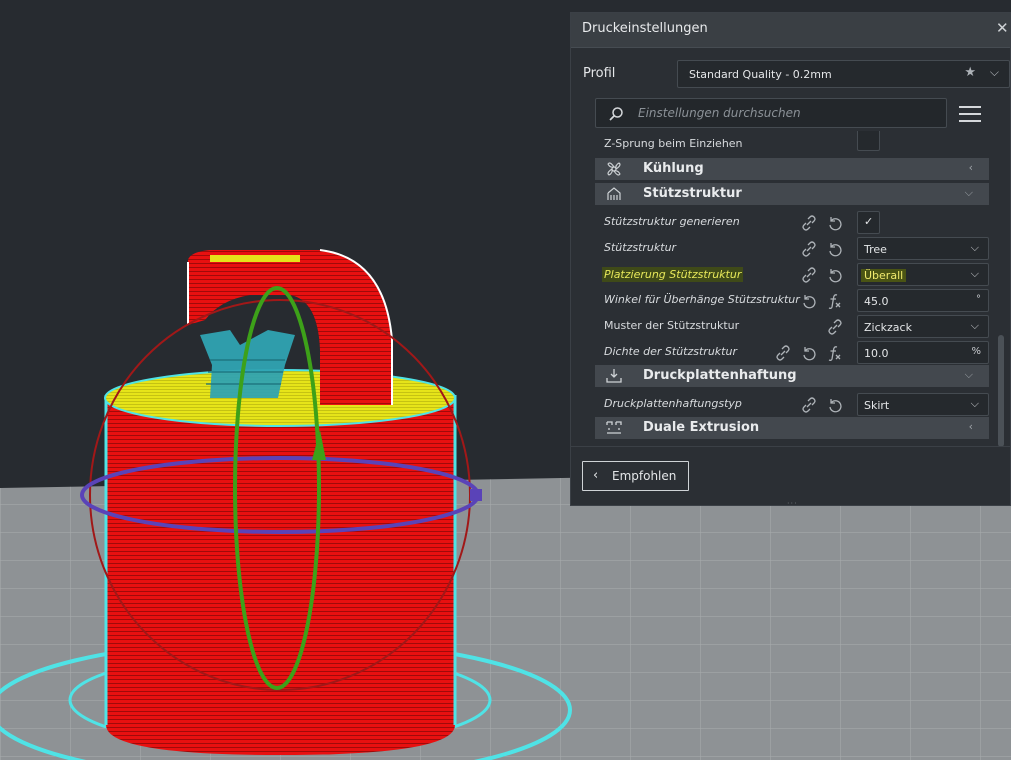  Describe the element at coordinates (599, 73) in the screenshot. I see `profile-label: Profil` at that location.